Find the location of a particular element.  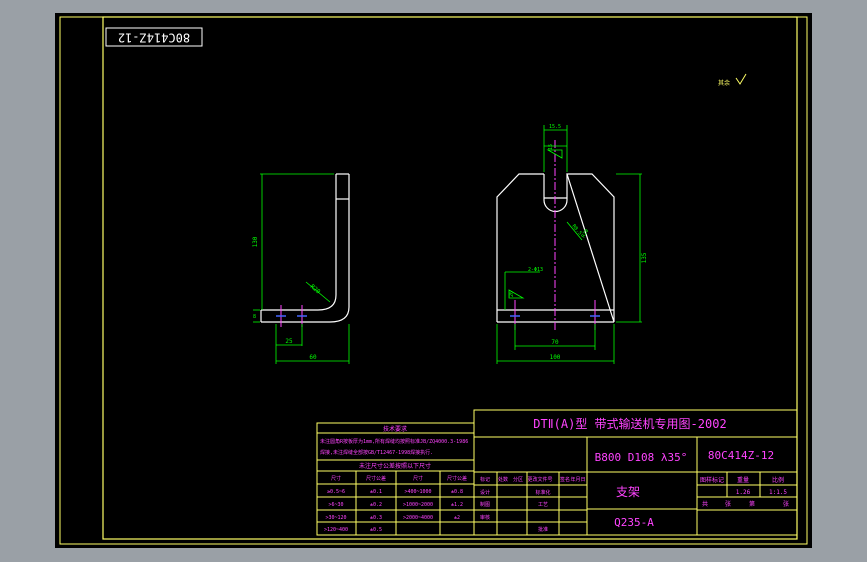

dim-side-height: 130 is located at coordinates (255, 241).